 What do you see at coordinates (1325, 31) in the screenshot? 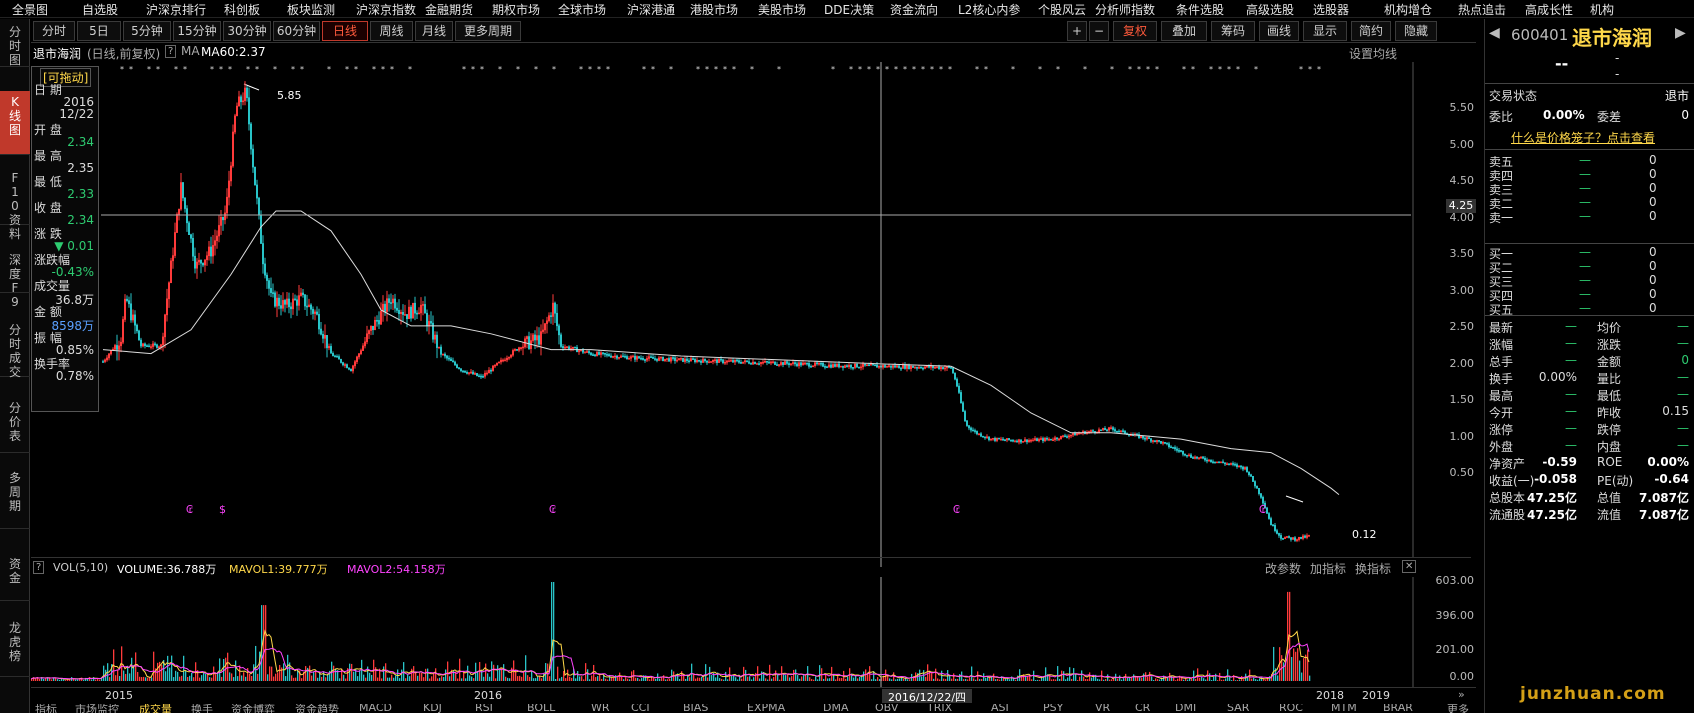
I see `toolbar-button: 显示` at bounding box center [1325, 31].